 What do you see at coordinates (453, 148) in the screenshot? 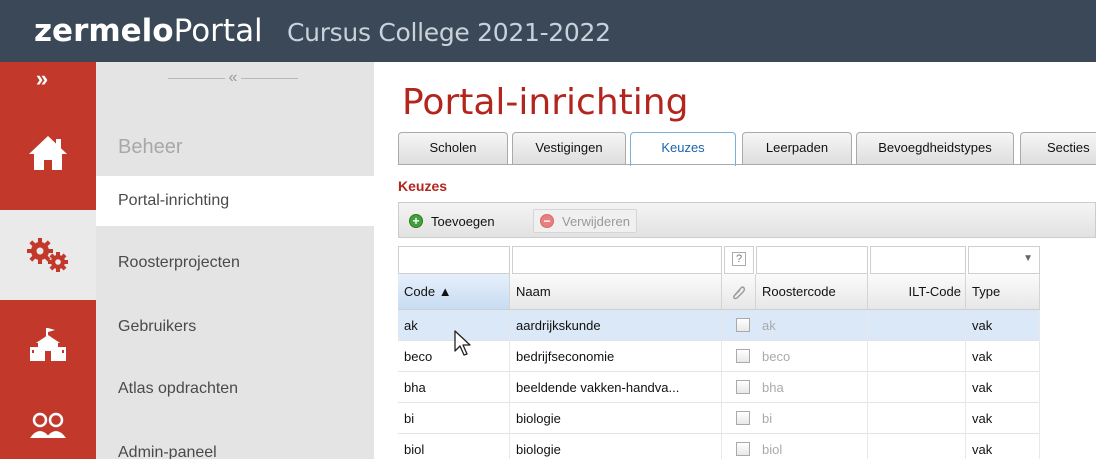
I see `tab-scholen: Scholen` at bounding box center [453, 148].